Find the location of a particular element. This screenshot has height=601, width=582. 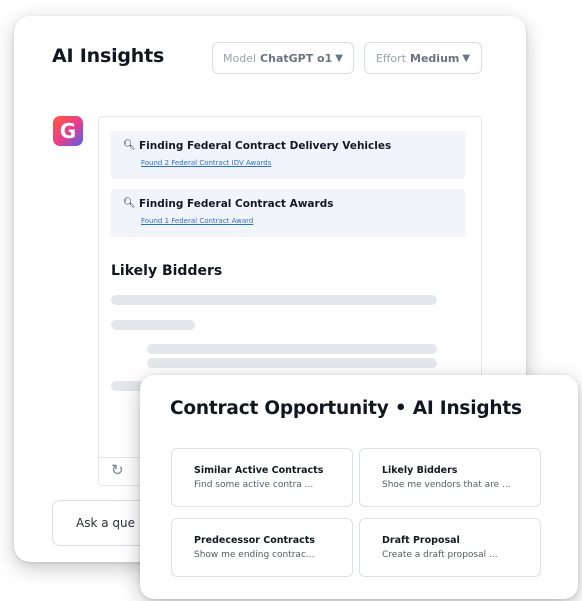

tile-title: Similar Active Contracts is located at coordinates (259, 470).